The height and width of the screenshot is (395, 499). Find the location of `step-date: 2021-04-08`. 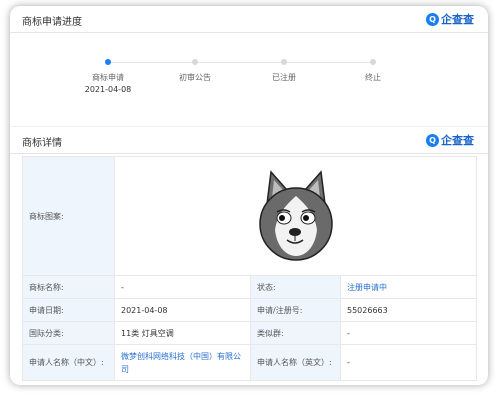

step-date: 2021-04-08 is located at coordinates (108, 89).